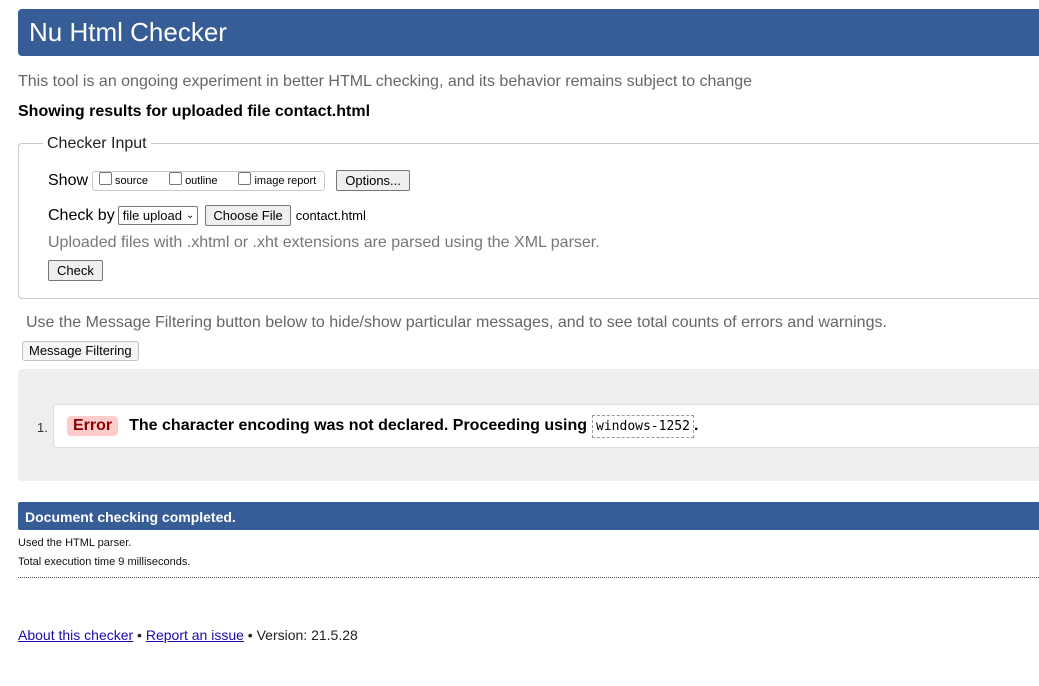 This screenshot has width=1039, height=686. I want to click on show-source-option: source, so click(122, 179).